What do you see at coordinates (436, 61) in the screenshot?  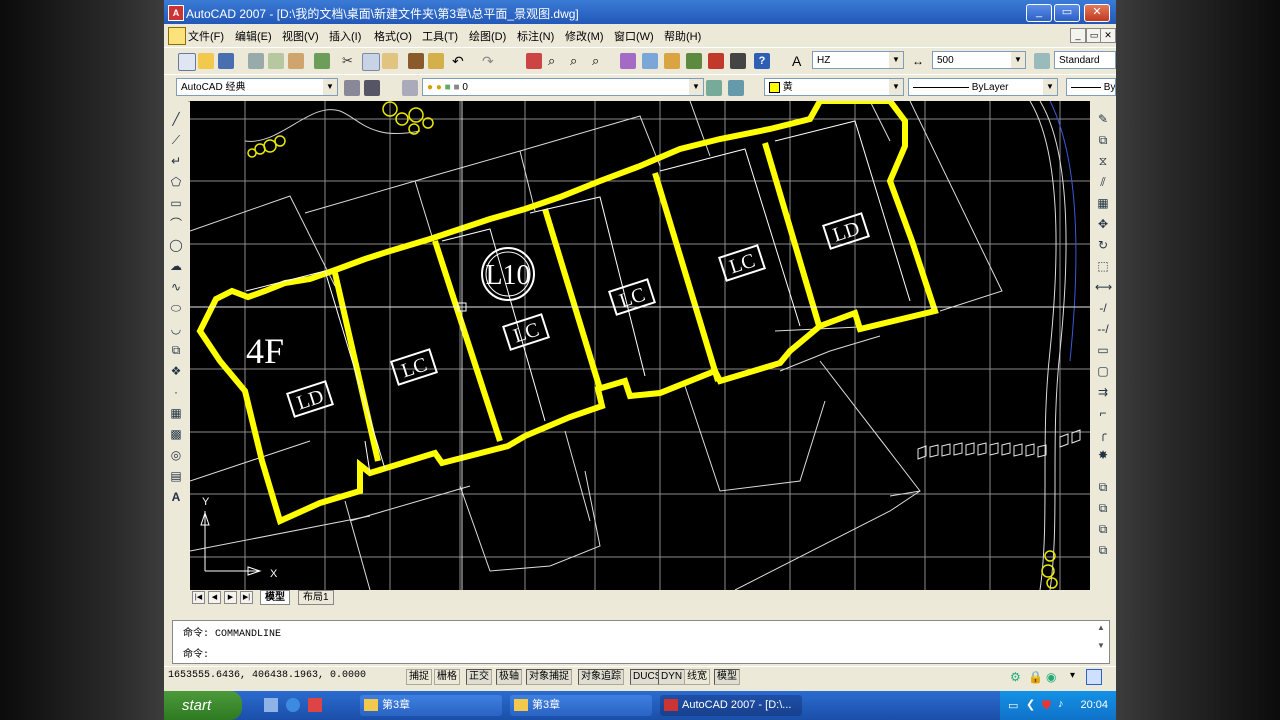 I see `block-editor-icon` at bounding box center [436, 61].